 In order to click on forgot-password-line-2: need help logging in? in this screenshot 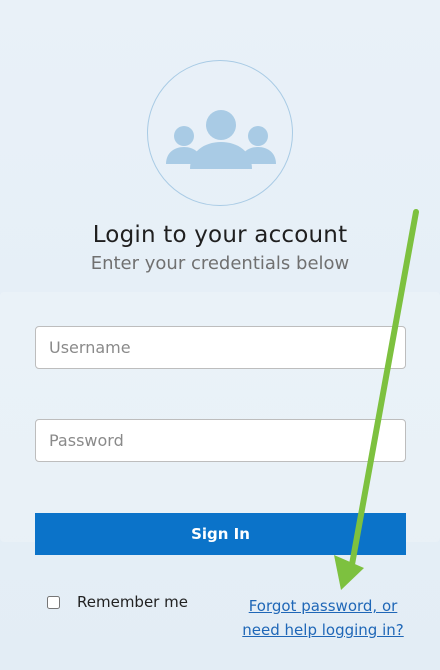, I will do `click(322, 630)`.